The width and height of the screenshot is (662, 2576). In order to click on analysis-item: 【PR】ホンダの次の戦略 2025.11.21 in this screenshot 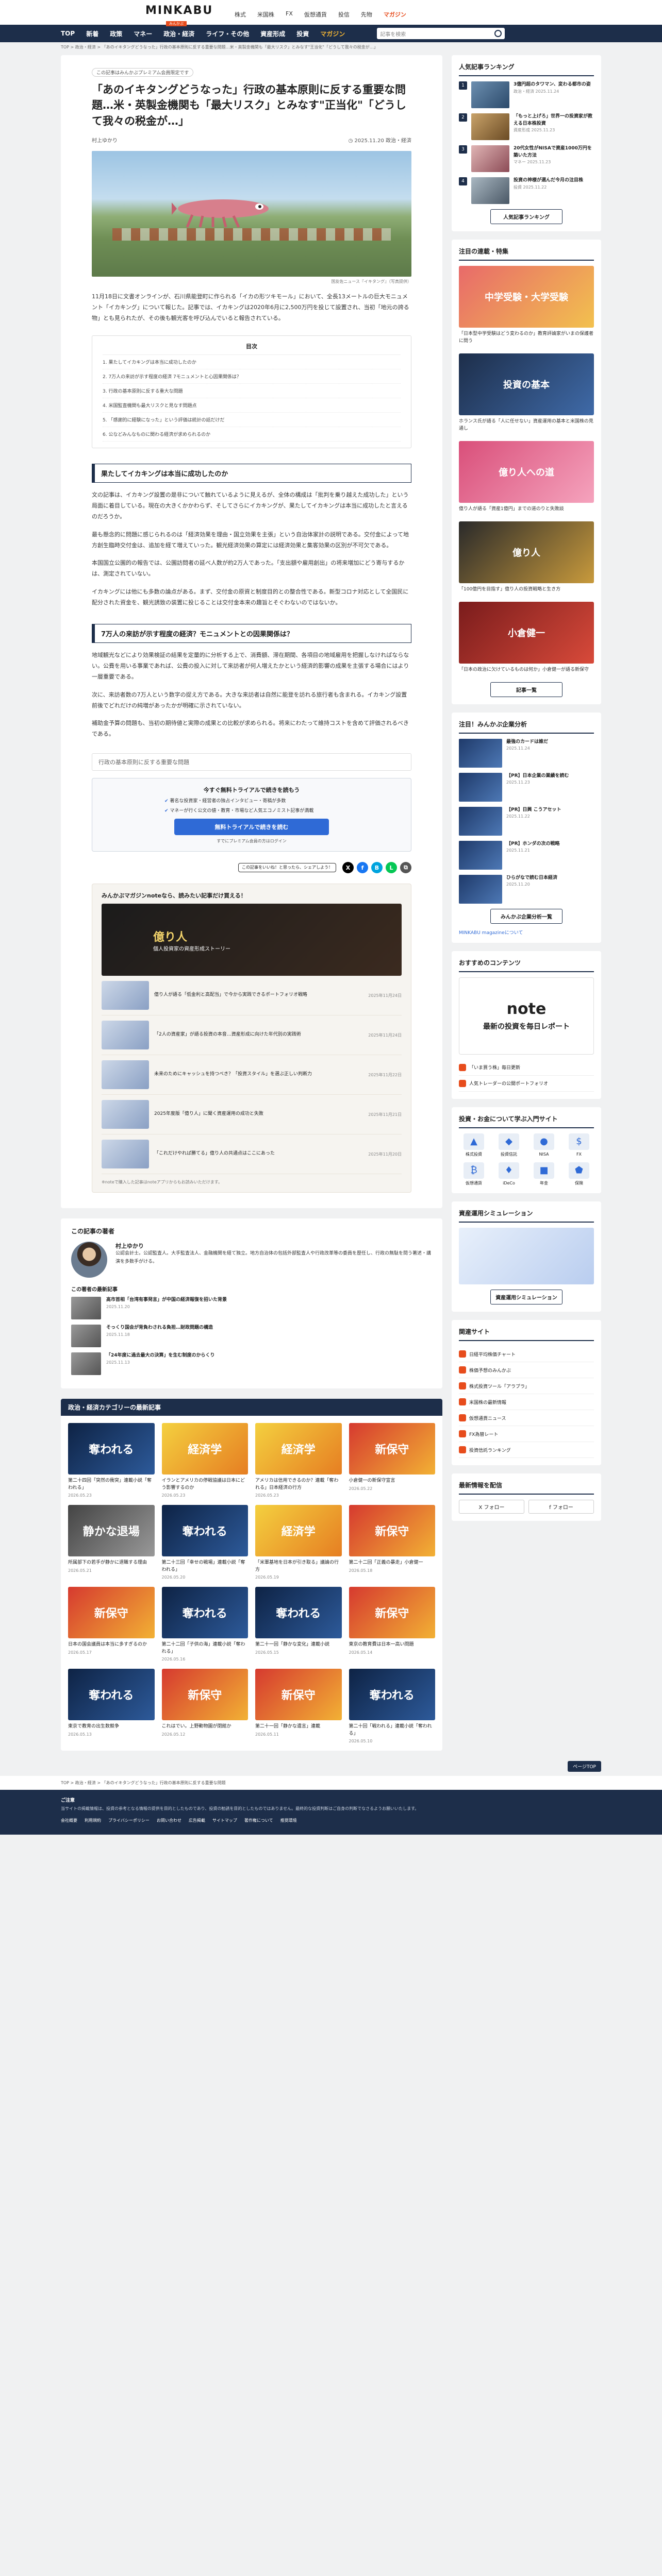, I will do `click(526, 855)`.